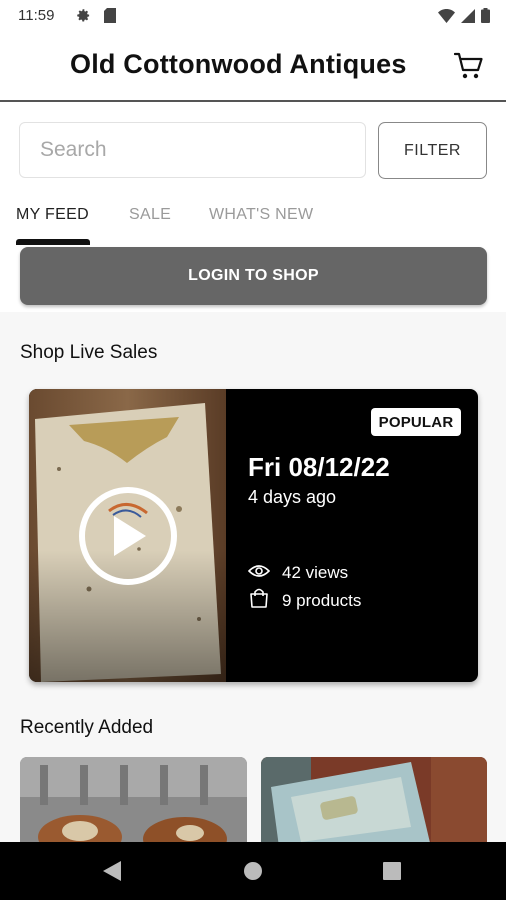  What do you see at coordinates (265, 600) in the screenshot?
I see `shopping-bag-icon` at bounding box center [265, 600].